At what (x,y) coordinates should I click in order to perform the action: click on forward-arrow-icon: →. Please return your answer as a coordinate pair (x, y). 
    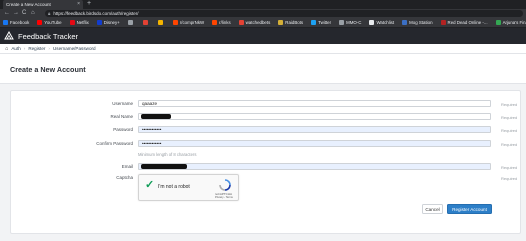
    Looking at the image, I should click on (16, 13).